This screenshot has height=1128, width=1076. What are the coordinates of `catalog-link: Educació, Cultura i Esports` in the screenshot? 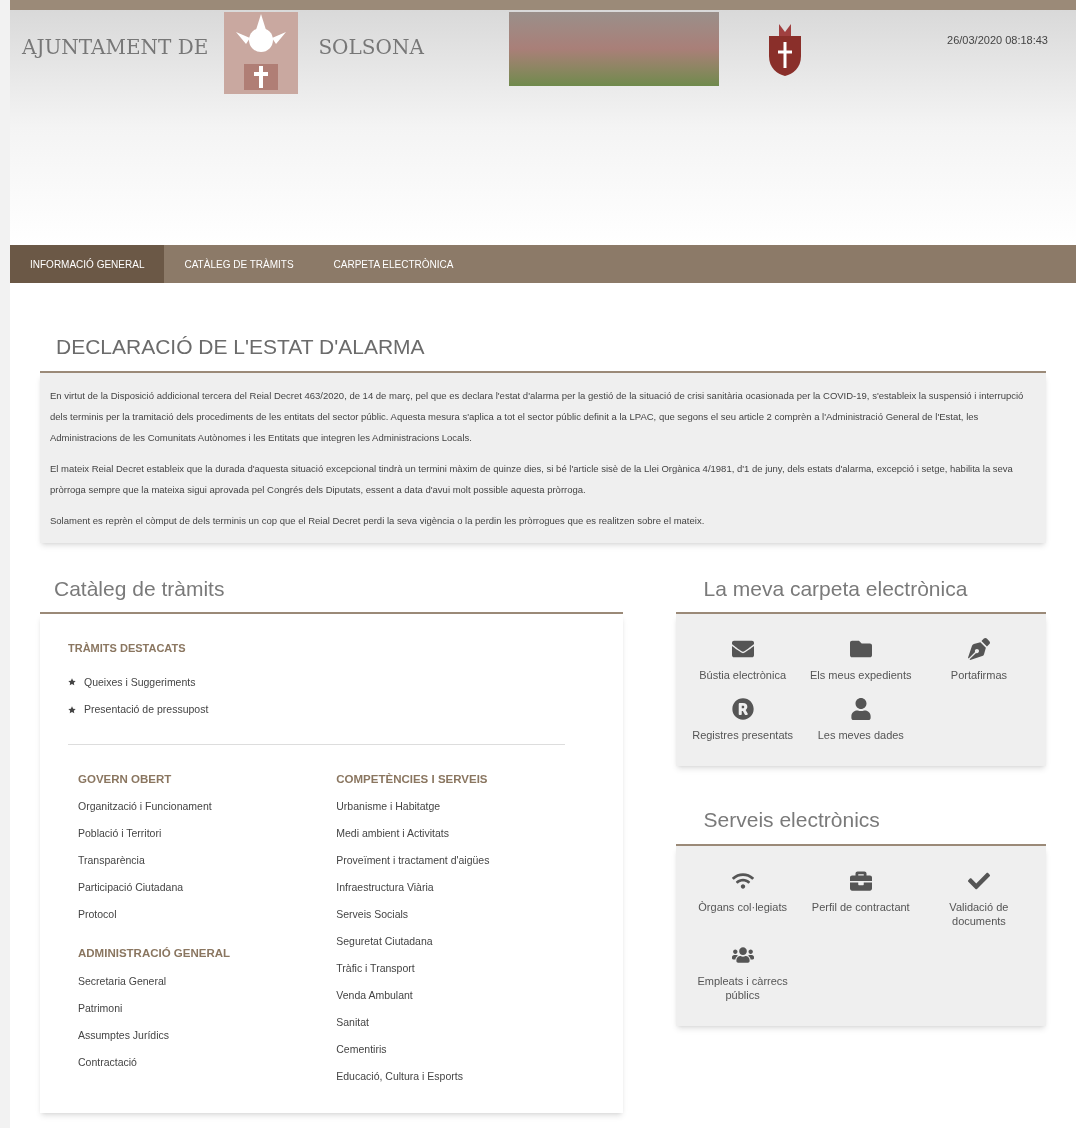 It's located at (465, 1077).